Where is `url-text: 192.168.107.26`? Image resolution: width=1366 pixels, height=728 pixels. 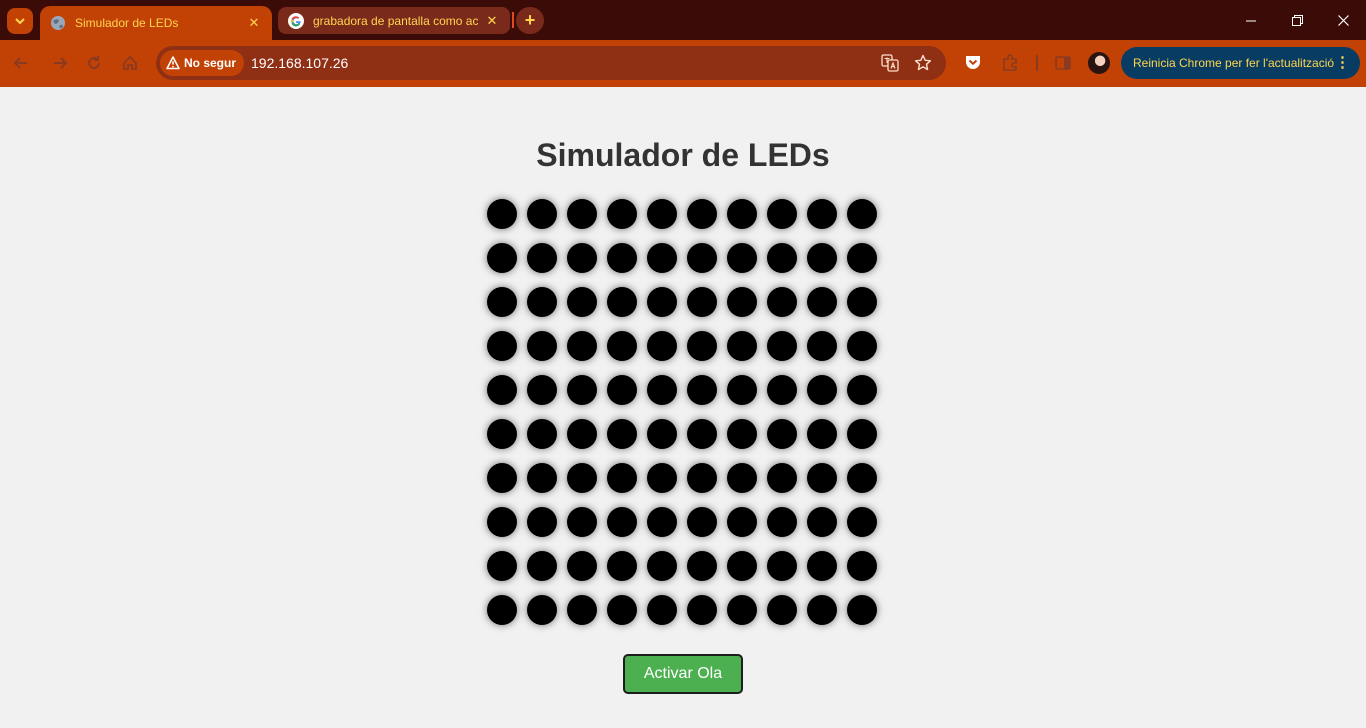 url-text: 192.168.107.26 is located at coordinates (299, 63).